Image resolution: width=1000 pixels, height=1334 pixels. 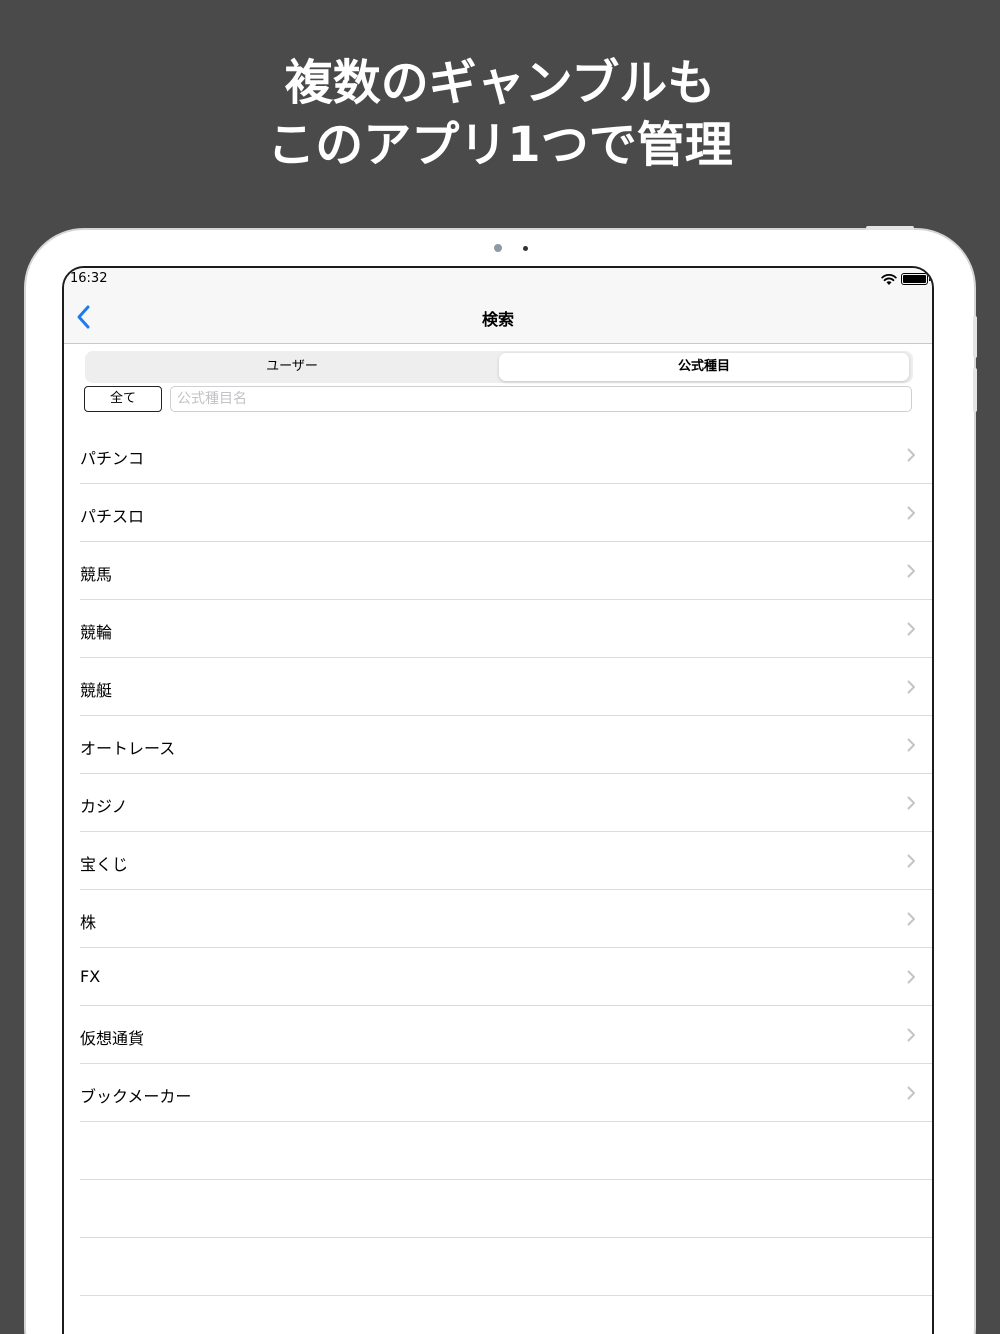 I want to click on list-item-label: 宝くじ, so click(x=104, y=864).